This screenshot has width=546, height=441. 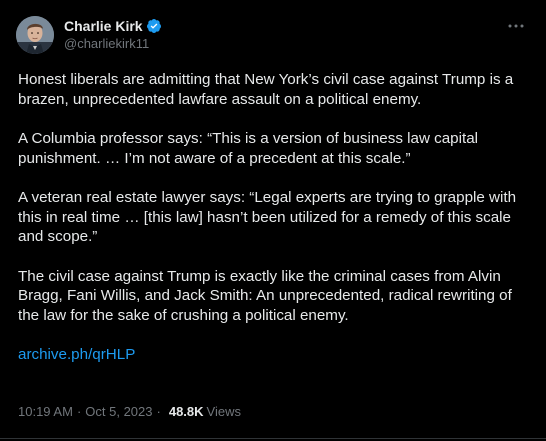 What do you see at coordinates (118, 411) in the screenshot?
I see `tweet-date: Oct 5, 2023` at bounding box center [118, 411].